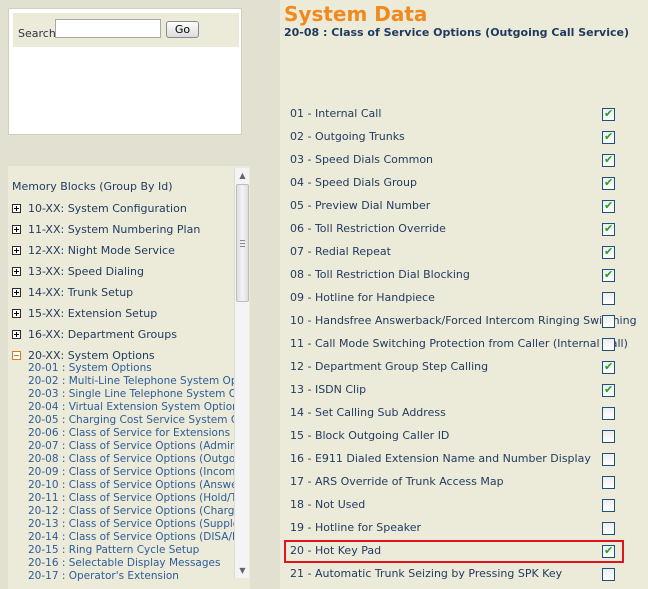 The image size is (648, 589). I want to click on option-row: 02 - Outgoing Trunks, so click(454, 137).